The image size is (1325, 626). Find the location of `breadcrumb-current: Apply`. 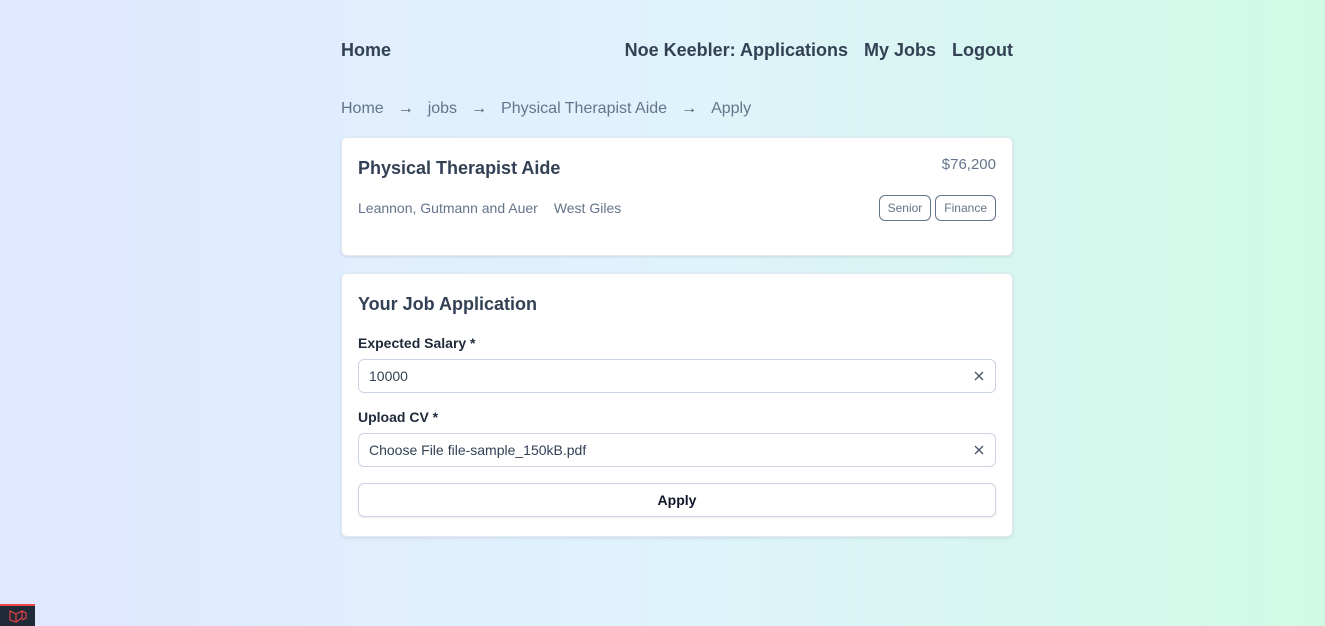

breadcrumb-current: Apply is located at coordinates (731, 108).